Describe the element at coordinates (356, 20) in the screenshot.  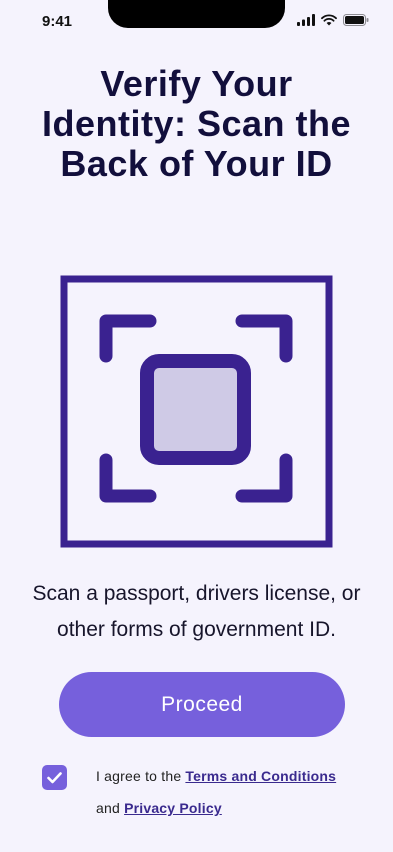
I see `battery-icon` at that location.